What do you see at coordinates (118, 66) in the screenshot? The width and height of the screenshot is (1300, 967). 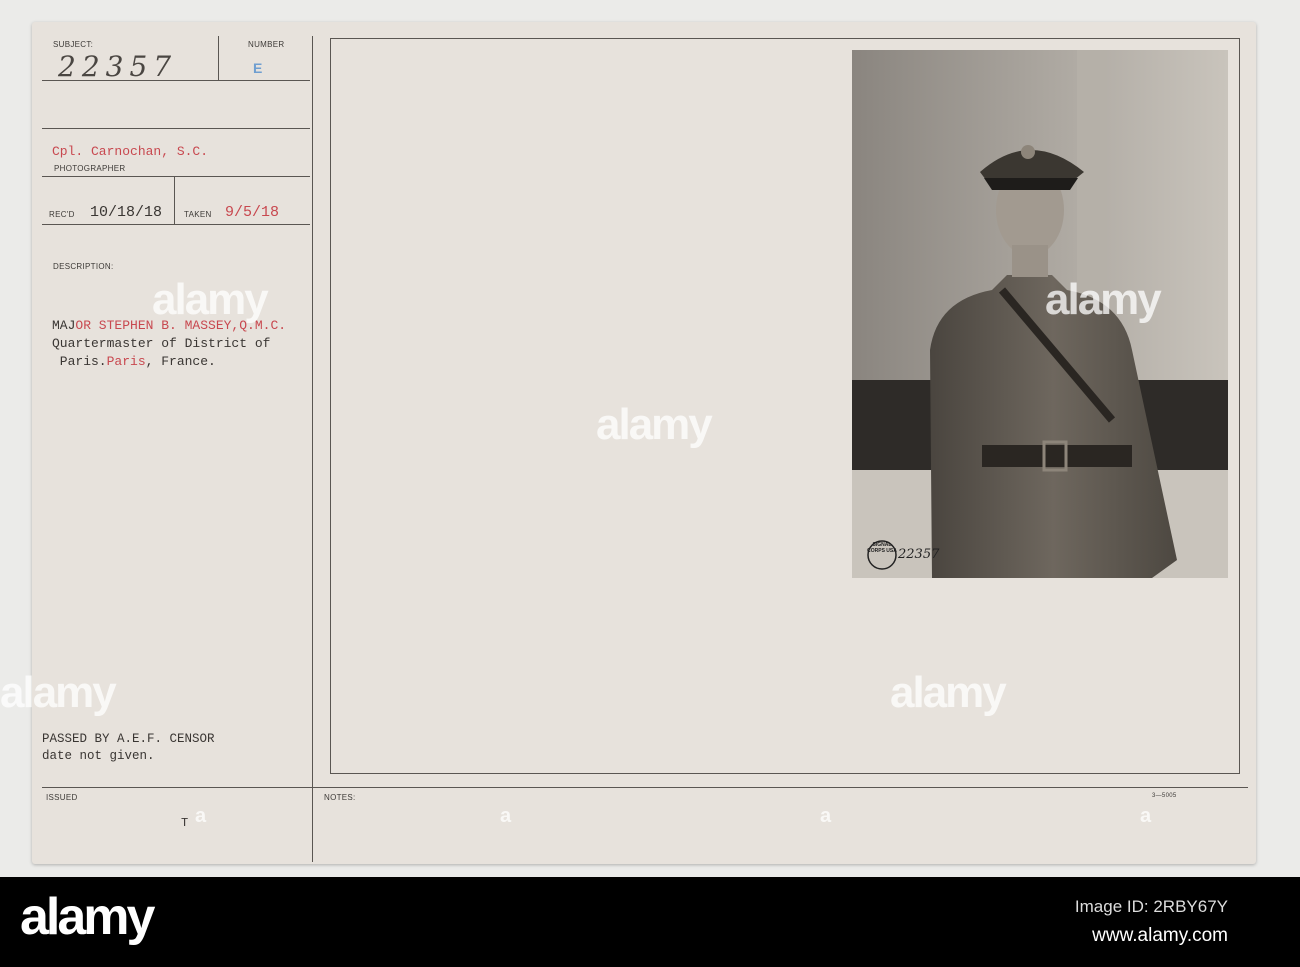 I see `subject-value: 22357` at bounding box center [118, 66].